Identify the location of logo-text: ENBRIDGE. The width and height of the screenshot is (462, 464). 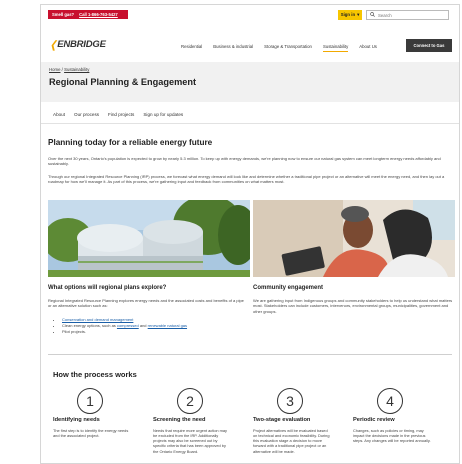
(81, 45).